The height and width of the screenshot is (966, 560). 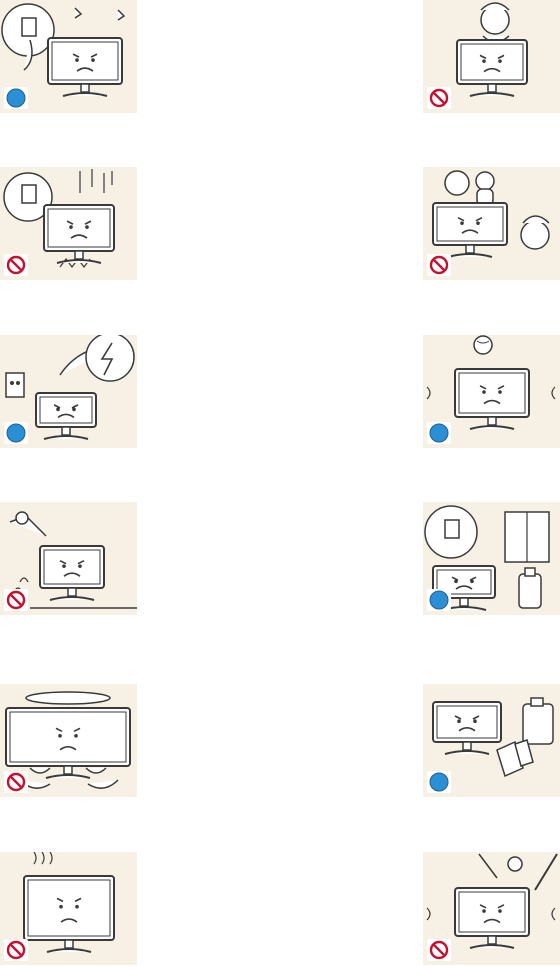 What do you see at coordinates (68, 56) in the screenshot?
I see `illustration-tv-unplug-thunder` at bounding box center [68, 56].